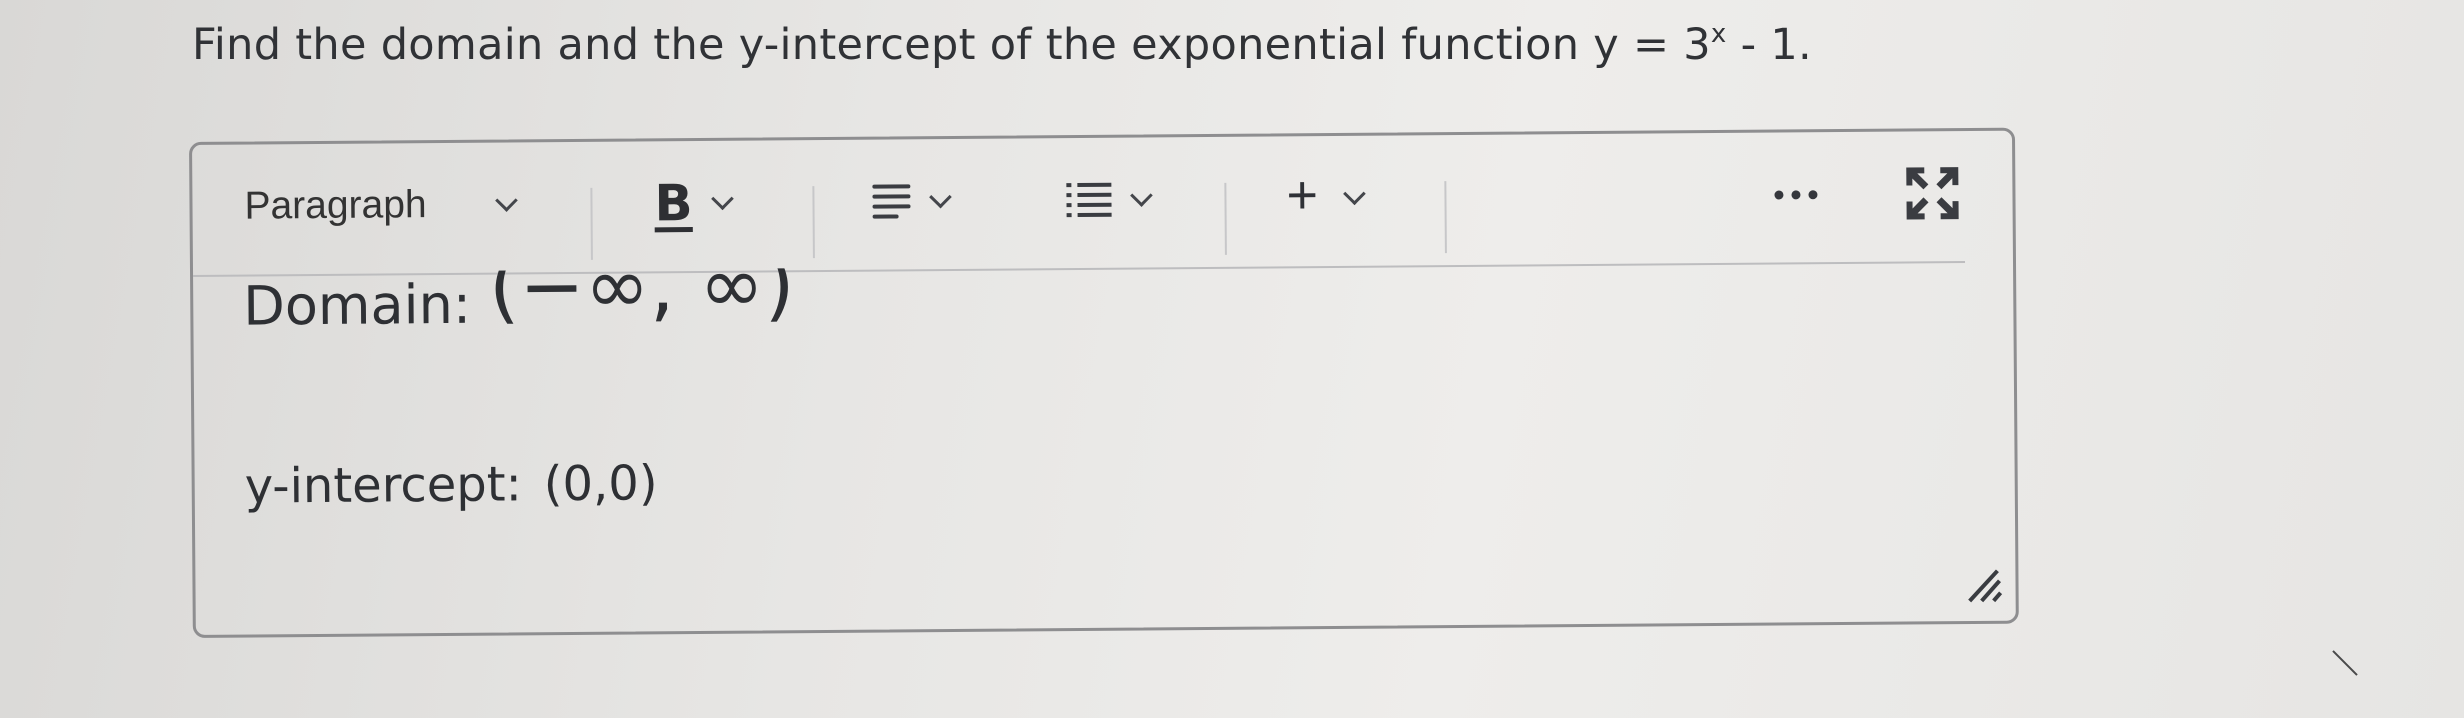  Describe the element at coordinates (1302, 195) in the screenshot. I see `plus-icon: +` at that location.